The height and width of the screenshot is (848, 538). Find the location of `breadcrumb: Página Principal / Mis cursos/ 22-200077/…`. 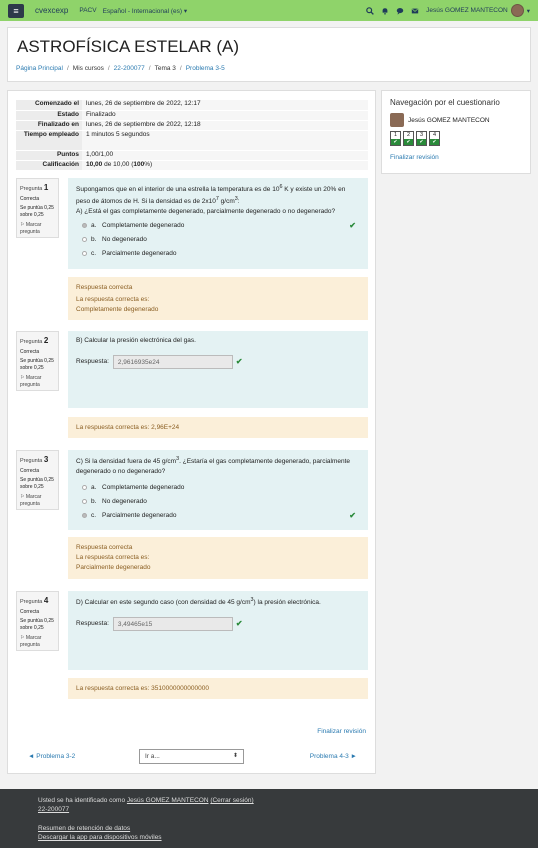

breadcrumb: Página Principal / Mis cursos/ 22-200077/… is located at coordinates (120, 68).